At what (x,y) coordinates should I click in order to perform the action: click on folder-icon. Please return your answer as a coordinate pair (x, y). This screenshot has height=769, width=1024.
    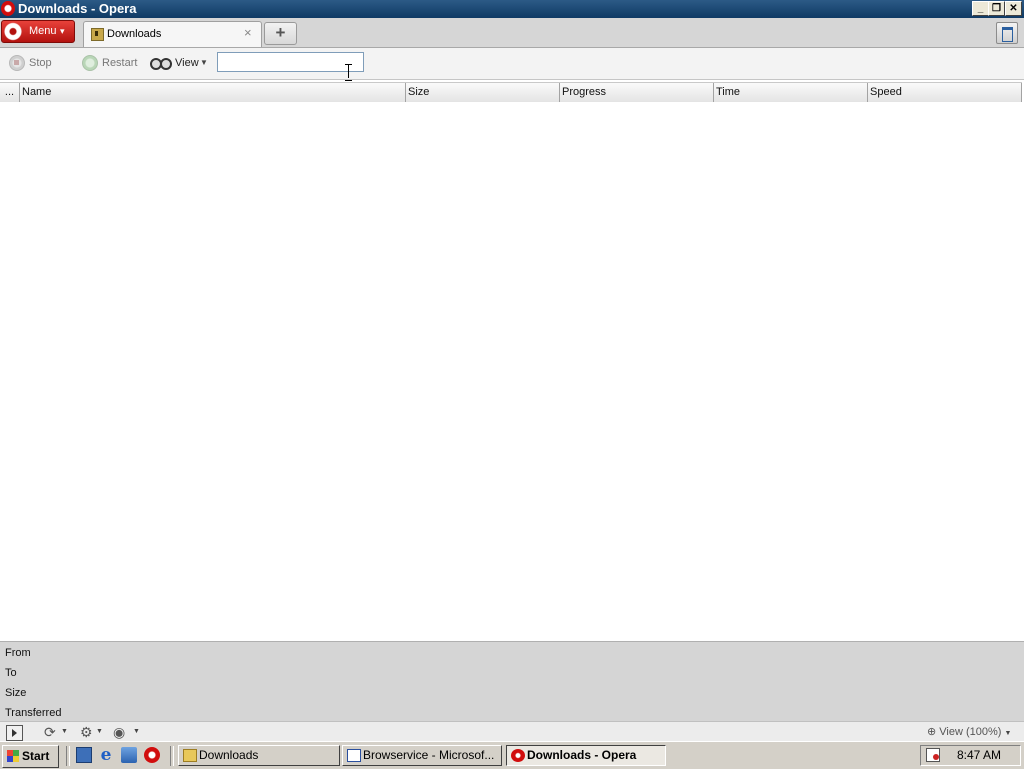
    Looking at the image, I should click on (190, 755).